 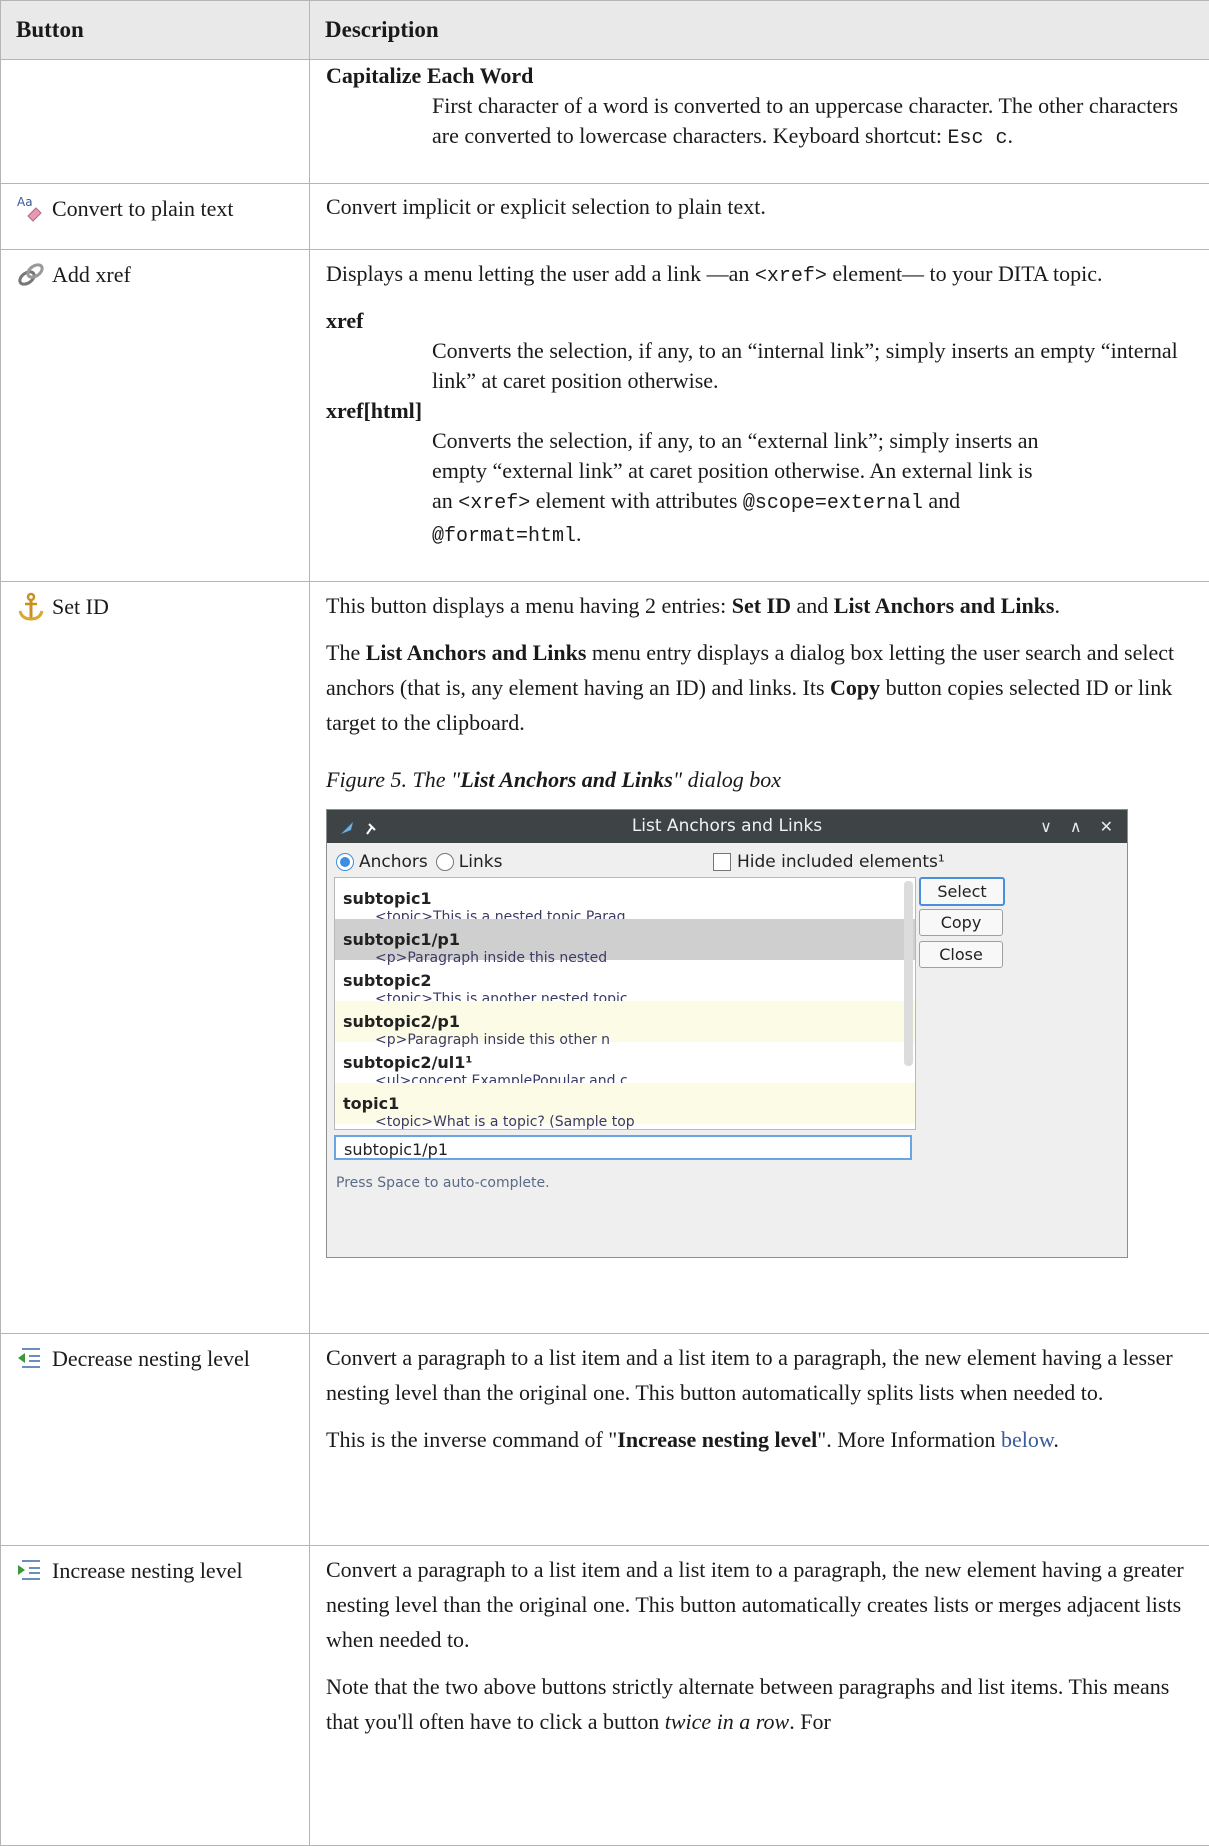 What do you see at coordinates (155, 270) in the screenshot?
I see `add-xref-button: Add xref` at bounding box center [155, 270].